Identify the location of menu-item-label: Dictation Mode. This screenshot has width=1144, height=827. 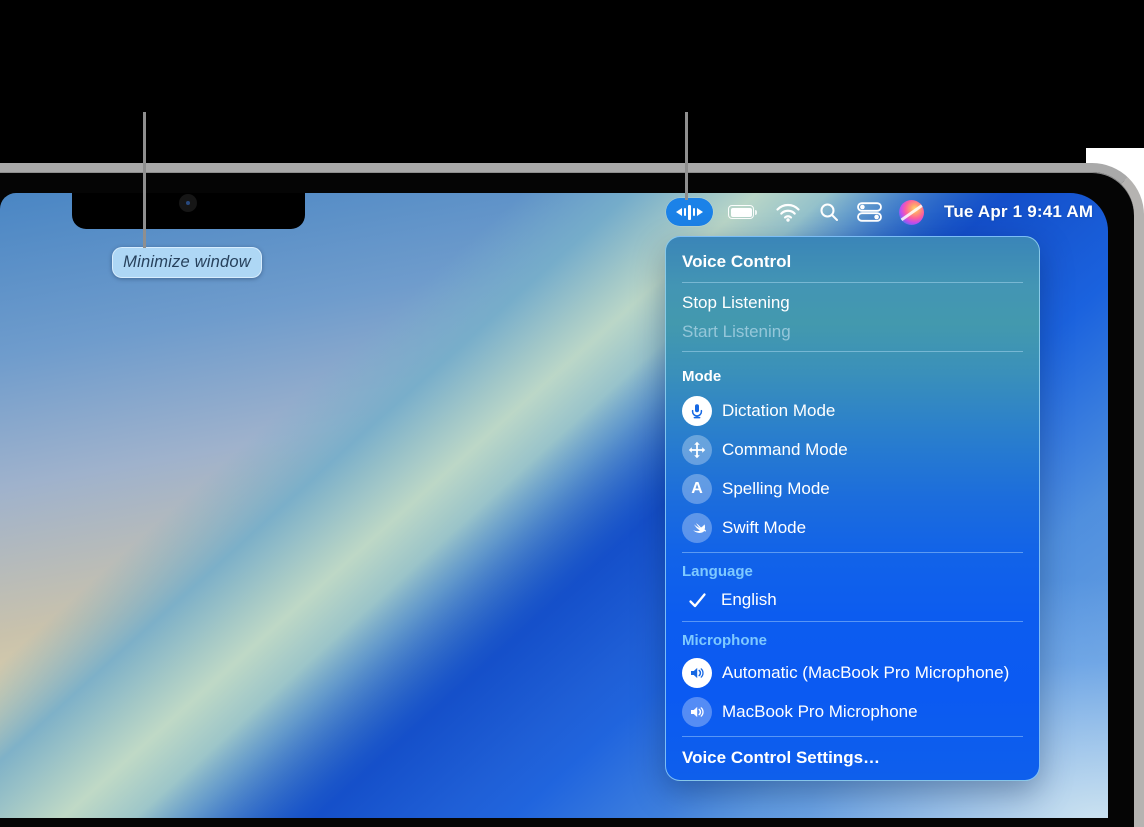
(779, 410).